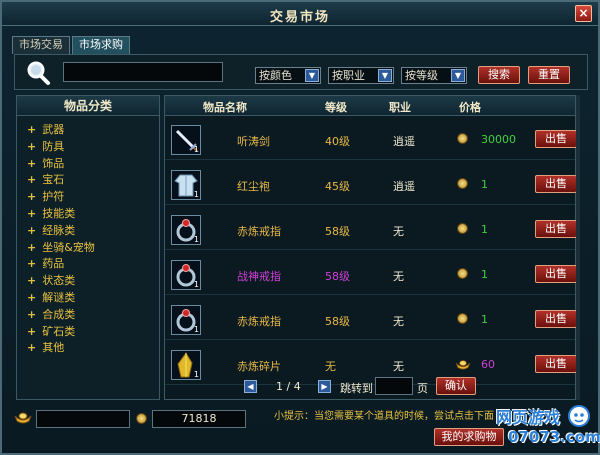  What do you see at coordinates (528, 417) in the screenshot?
I see `watermark-line1: 网页游戏` at bounding box center [528, 417].